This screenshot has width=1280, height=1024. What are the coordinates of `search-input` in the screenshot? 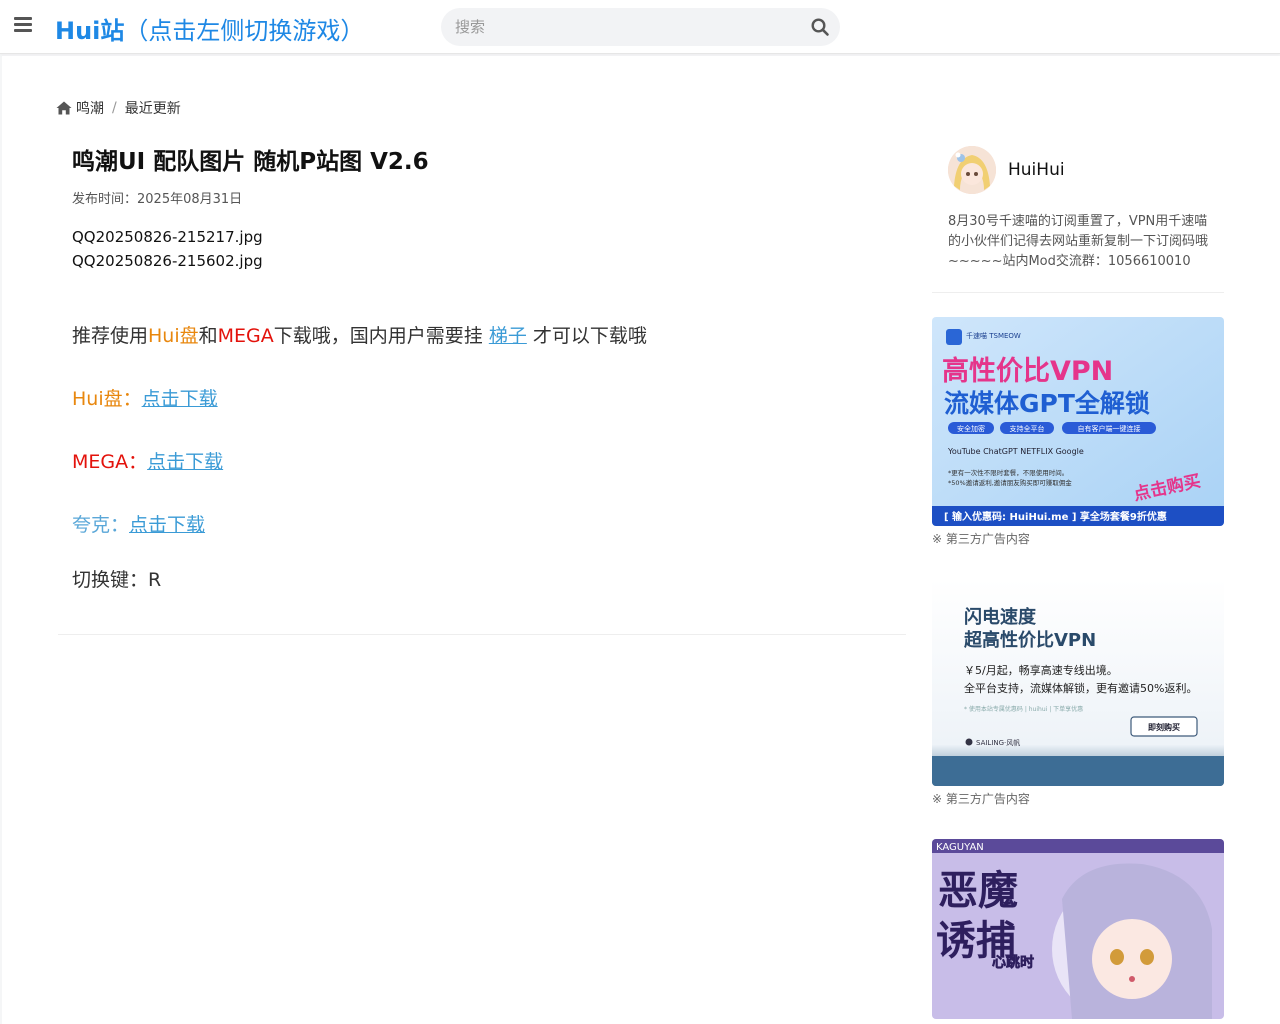 It's located at (625, 27).